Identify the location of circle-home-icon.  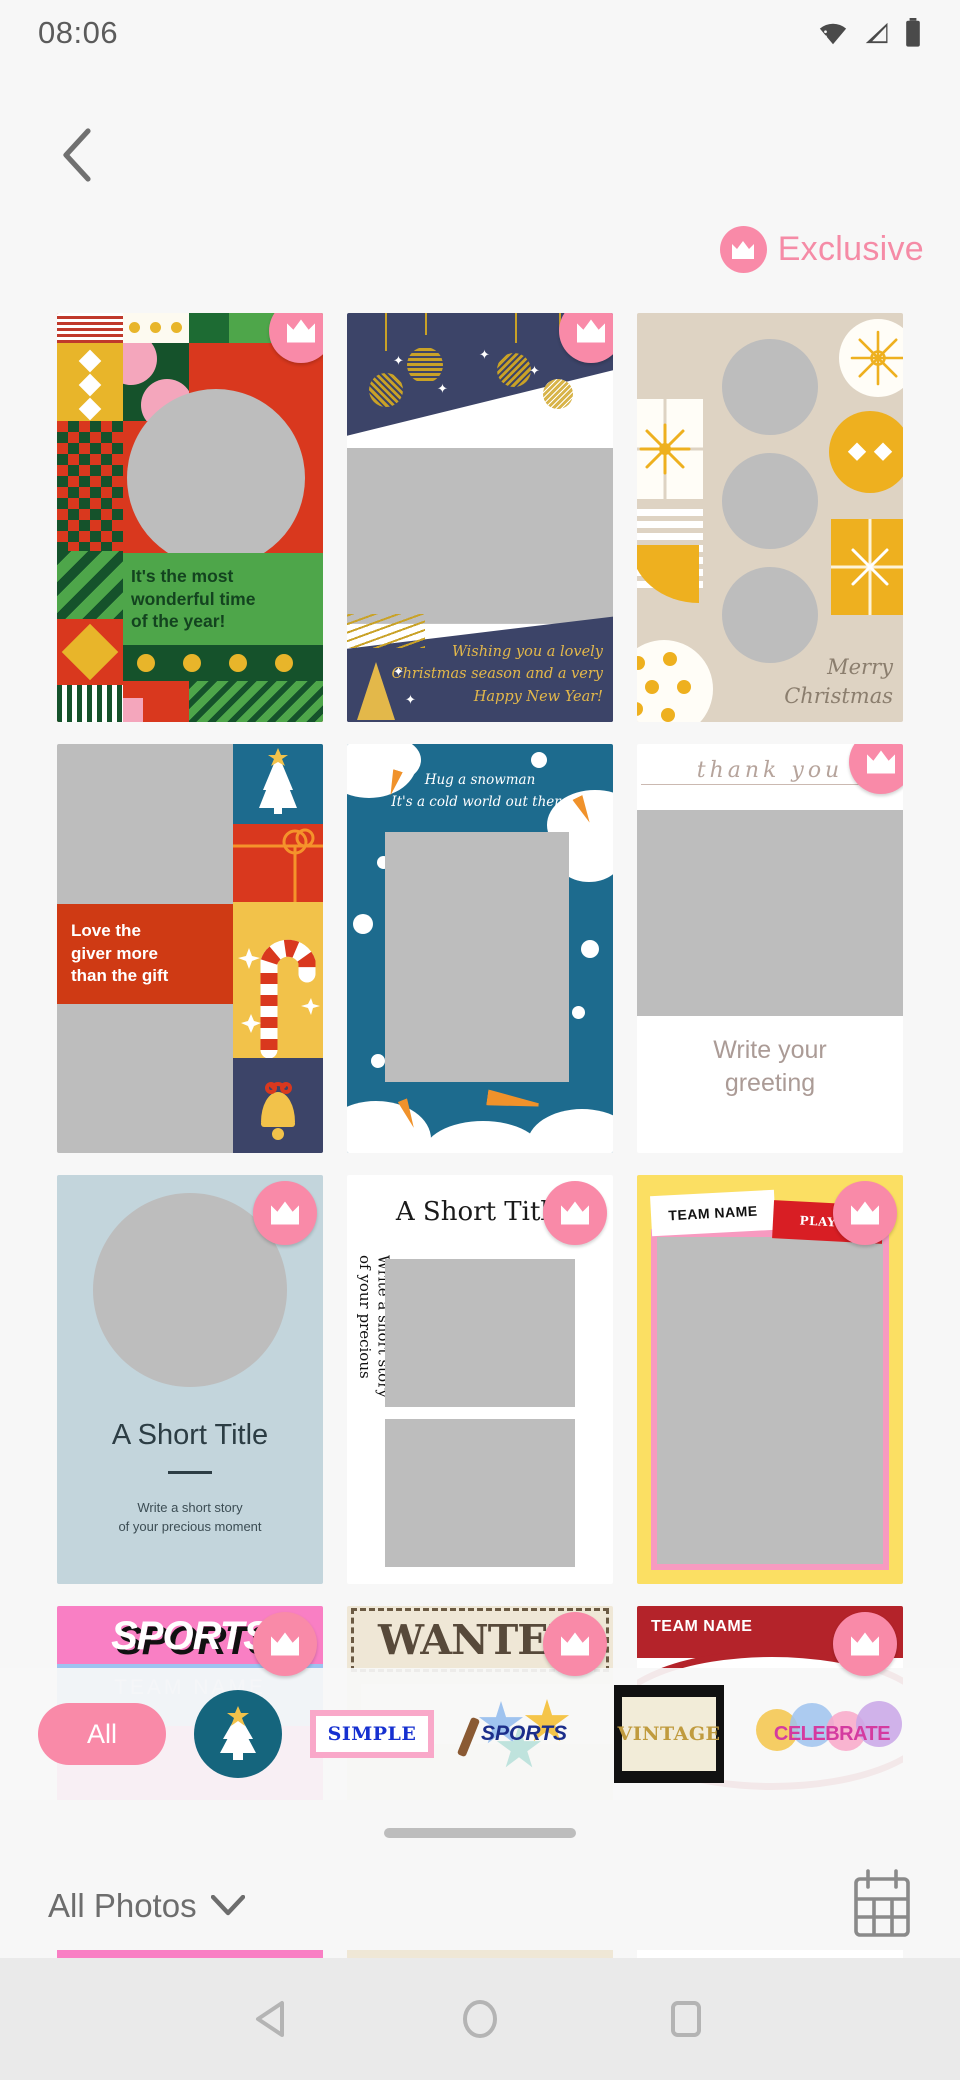
(480, 2019).